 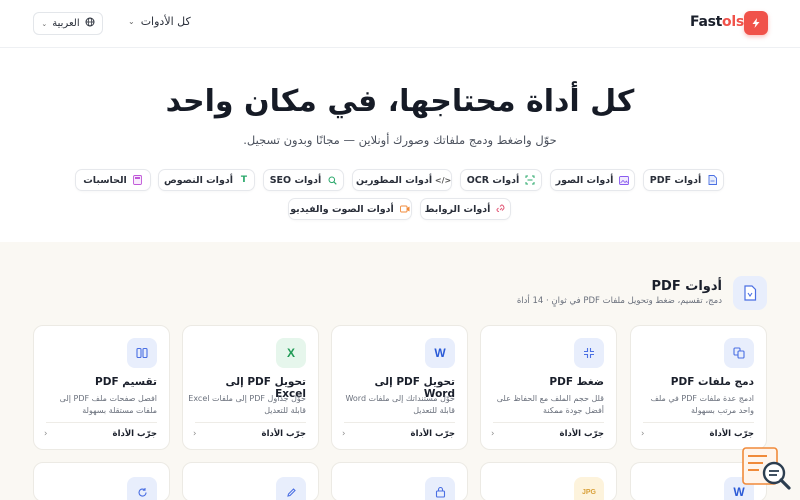 What do you see at coordinates (394, 180) in the screenshot?
I see `category-label: أدوات المطورين` at bounding box center [394, 180].